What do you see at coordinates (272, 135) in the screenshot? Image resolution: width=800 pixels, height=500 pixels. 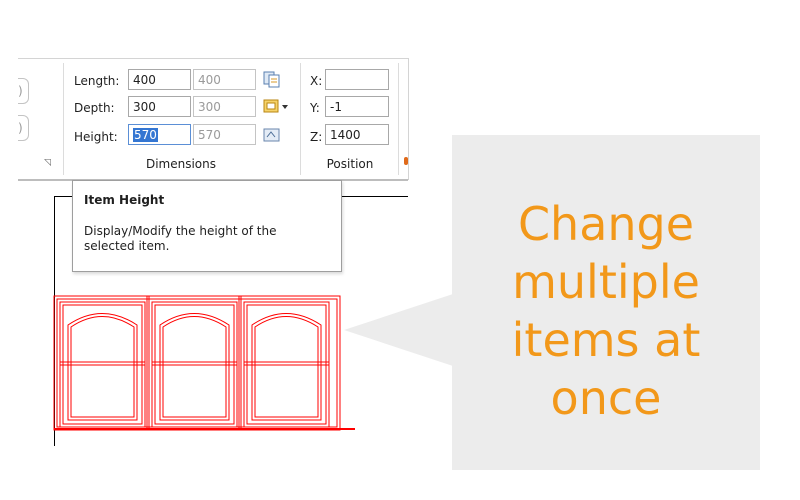 I see `swap-dimensions-icon` at bounding box center [272, 135].